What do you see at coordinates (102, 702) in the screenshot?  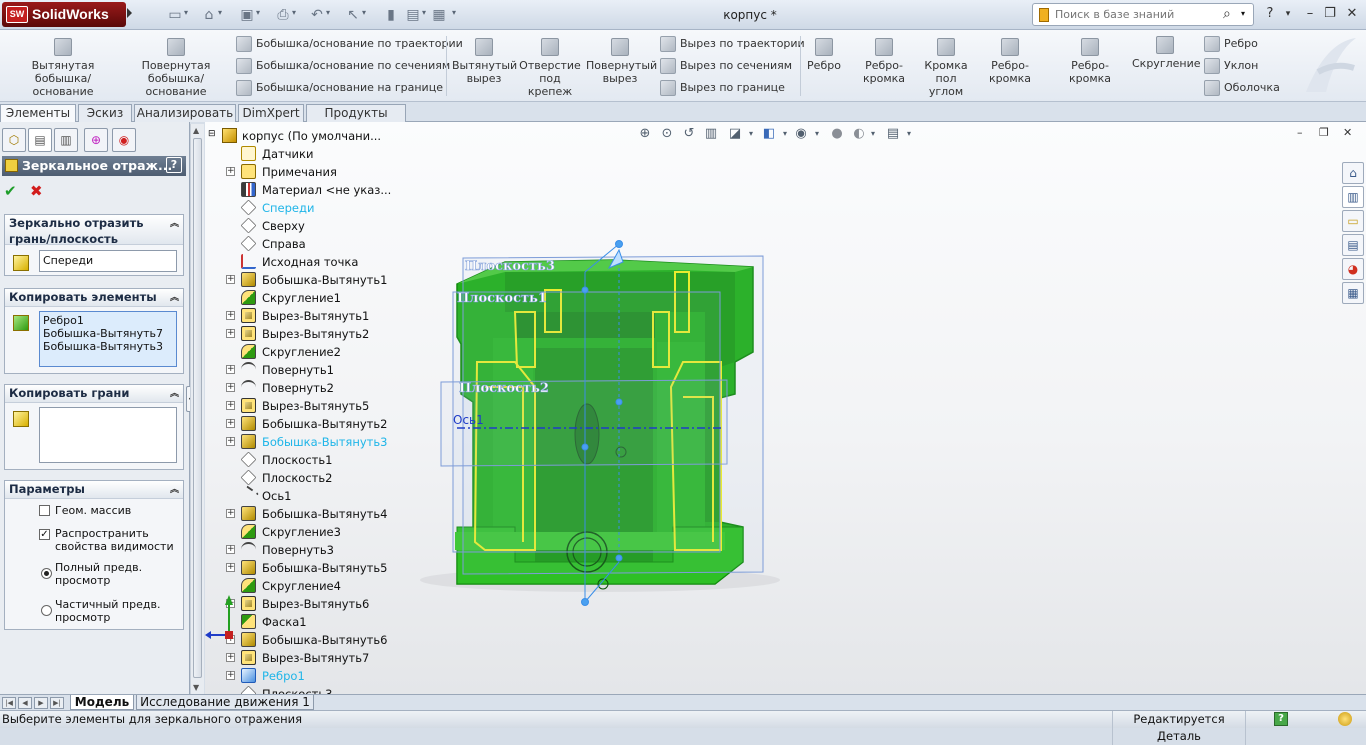 I see `tab-model: Модель` at bounding box center [102, 702].